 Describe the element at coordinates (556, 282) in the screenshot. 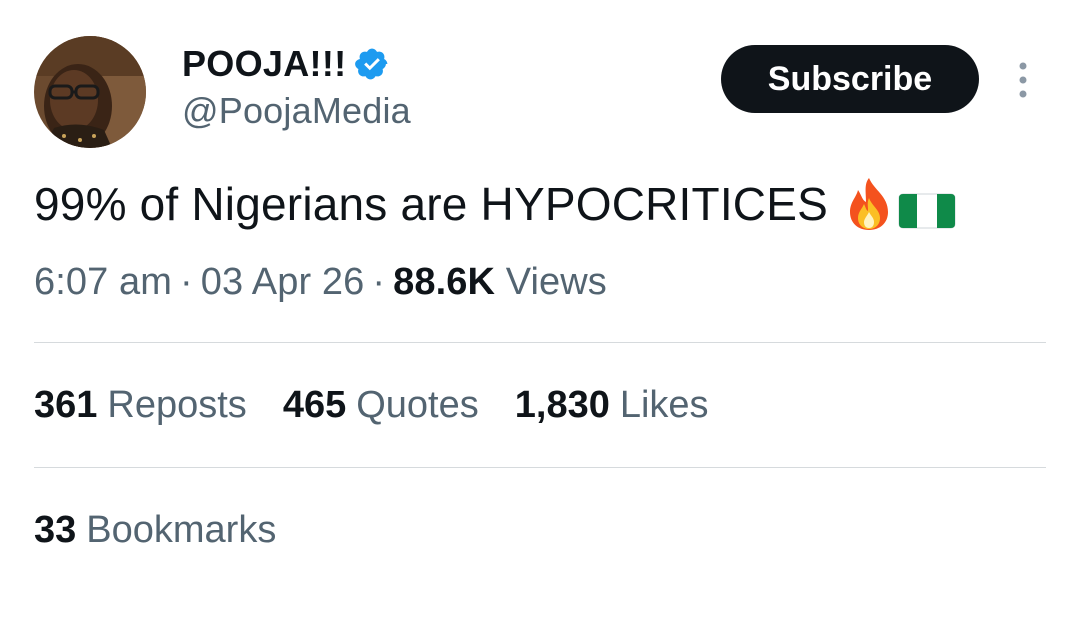

I see `views-label: Views` at that location.